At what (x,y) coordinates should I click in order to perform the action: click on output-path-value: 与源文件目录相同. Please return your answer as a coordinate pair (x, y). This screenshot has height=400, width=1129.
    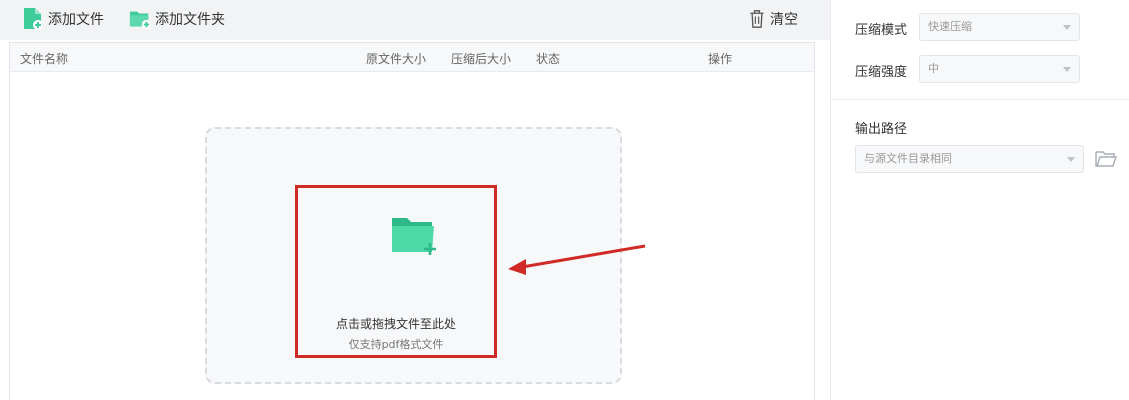
    Looking at the image, I should click on (908, 158).